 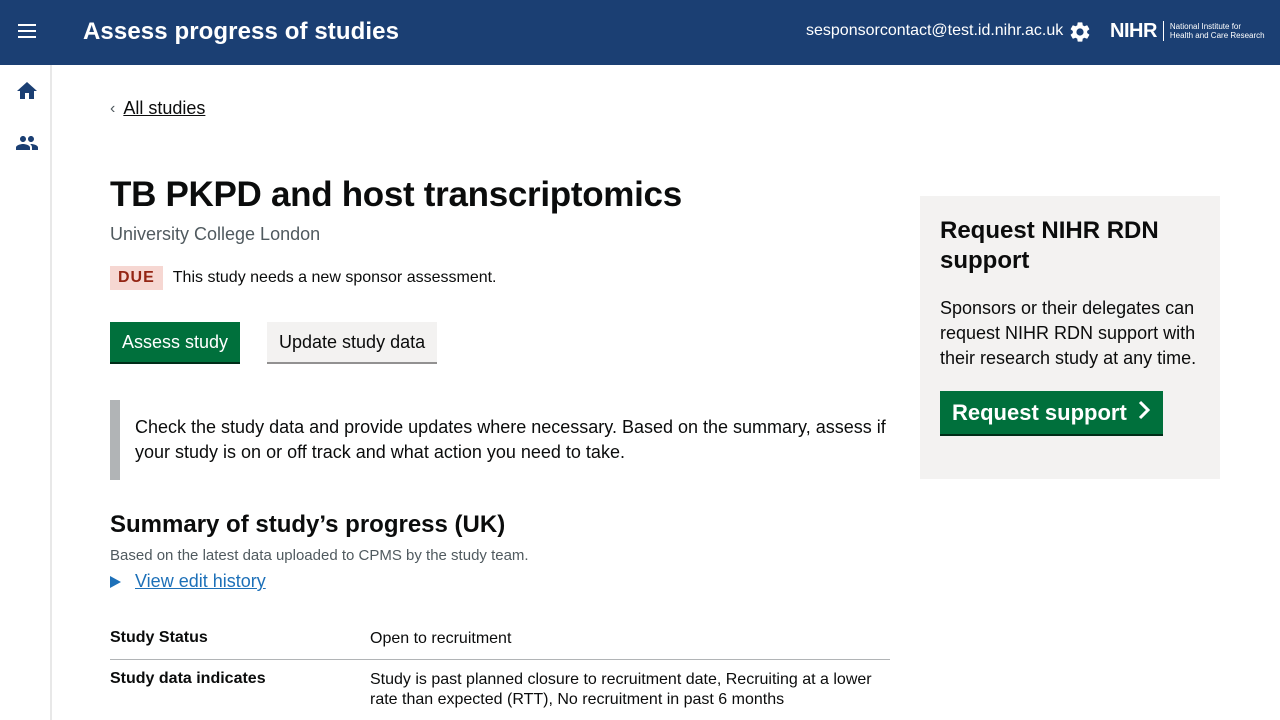 I want to click on summary-row: Study Status Open to recruitment, so click(x=500, y=639).